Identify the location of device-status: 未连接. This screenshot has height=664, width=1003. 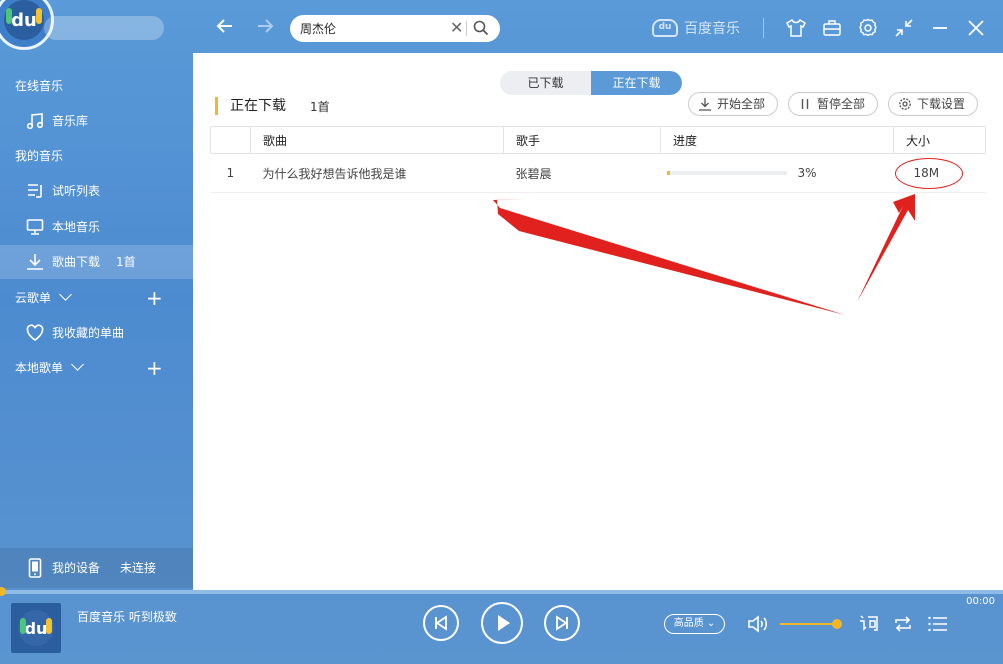
(138, 568).